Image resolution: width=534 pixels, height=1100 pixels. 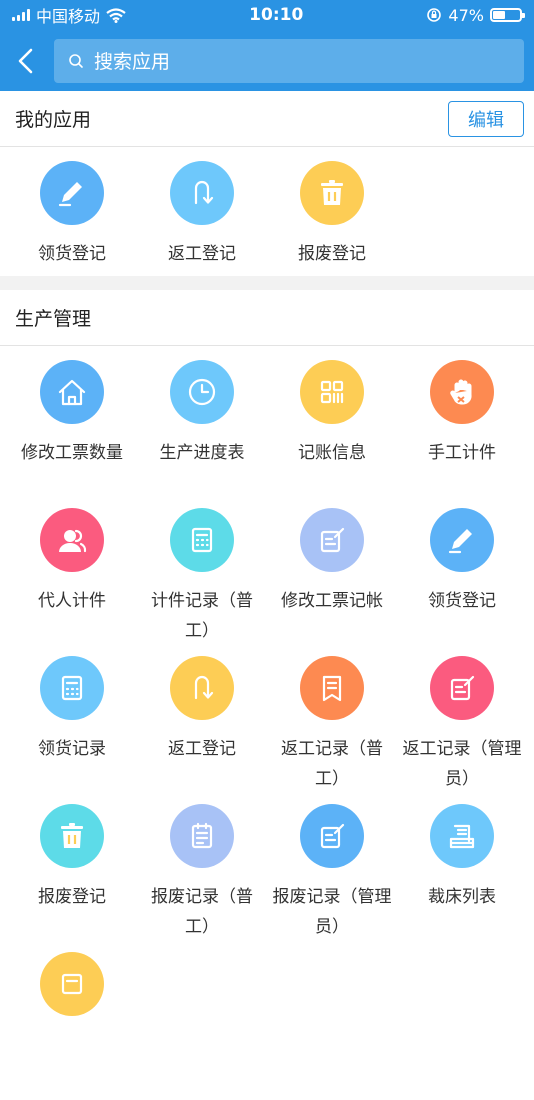 What do you see at coordinates (332, 912) in the screenshot?
I see `app-label: 报废记录（管理员）` at bounding box center [332, 912].